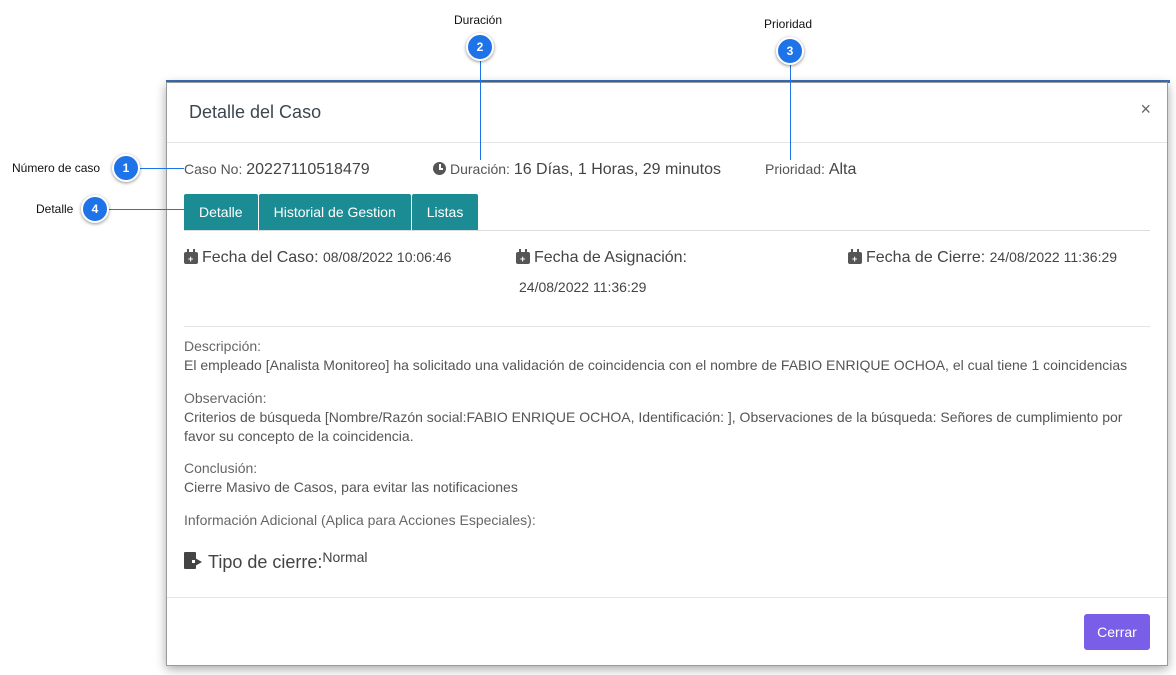  What do you see at coordinates (480, 169) in the screenshot?
I see `duration-label: Duración:` at bounding box center [480, 169].